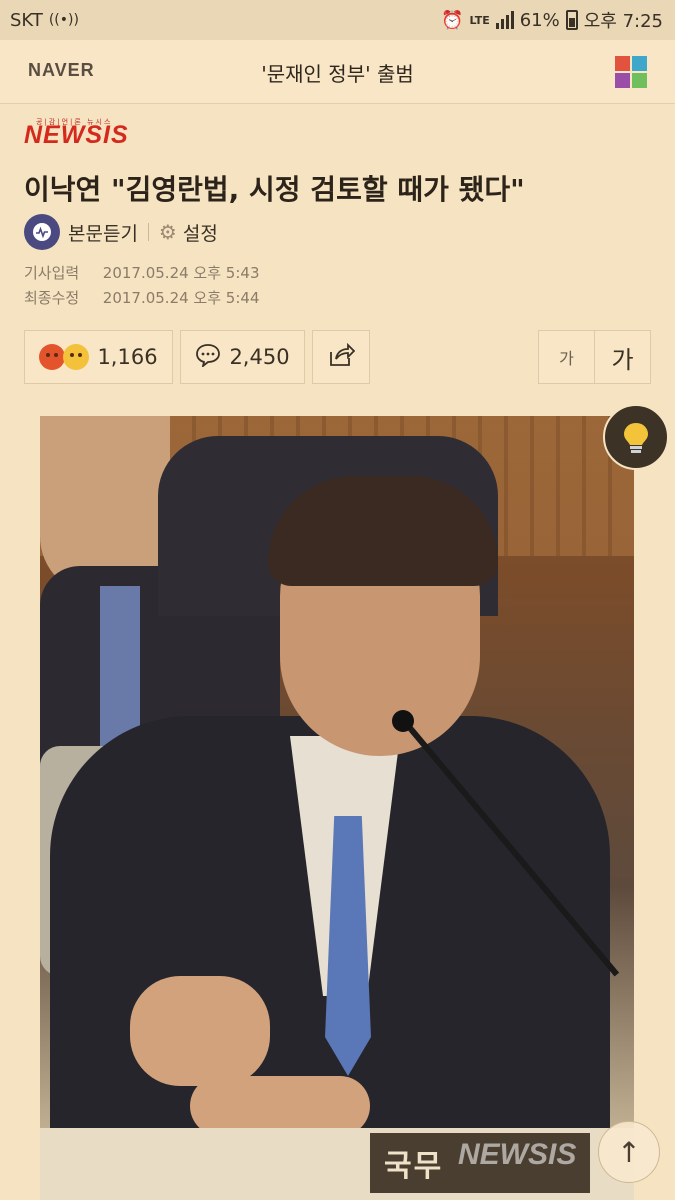  What do you see at coordinates (539, 20) in the screenshot?
I see `battery-percent: 61%` at bounding box center [539, 20].